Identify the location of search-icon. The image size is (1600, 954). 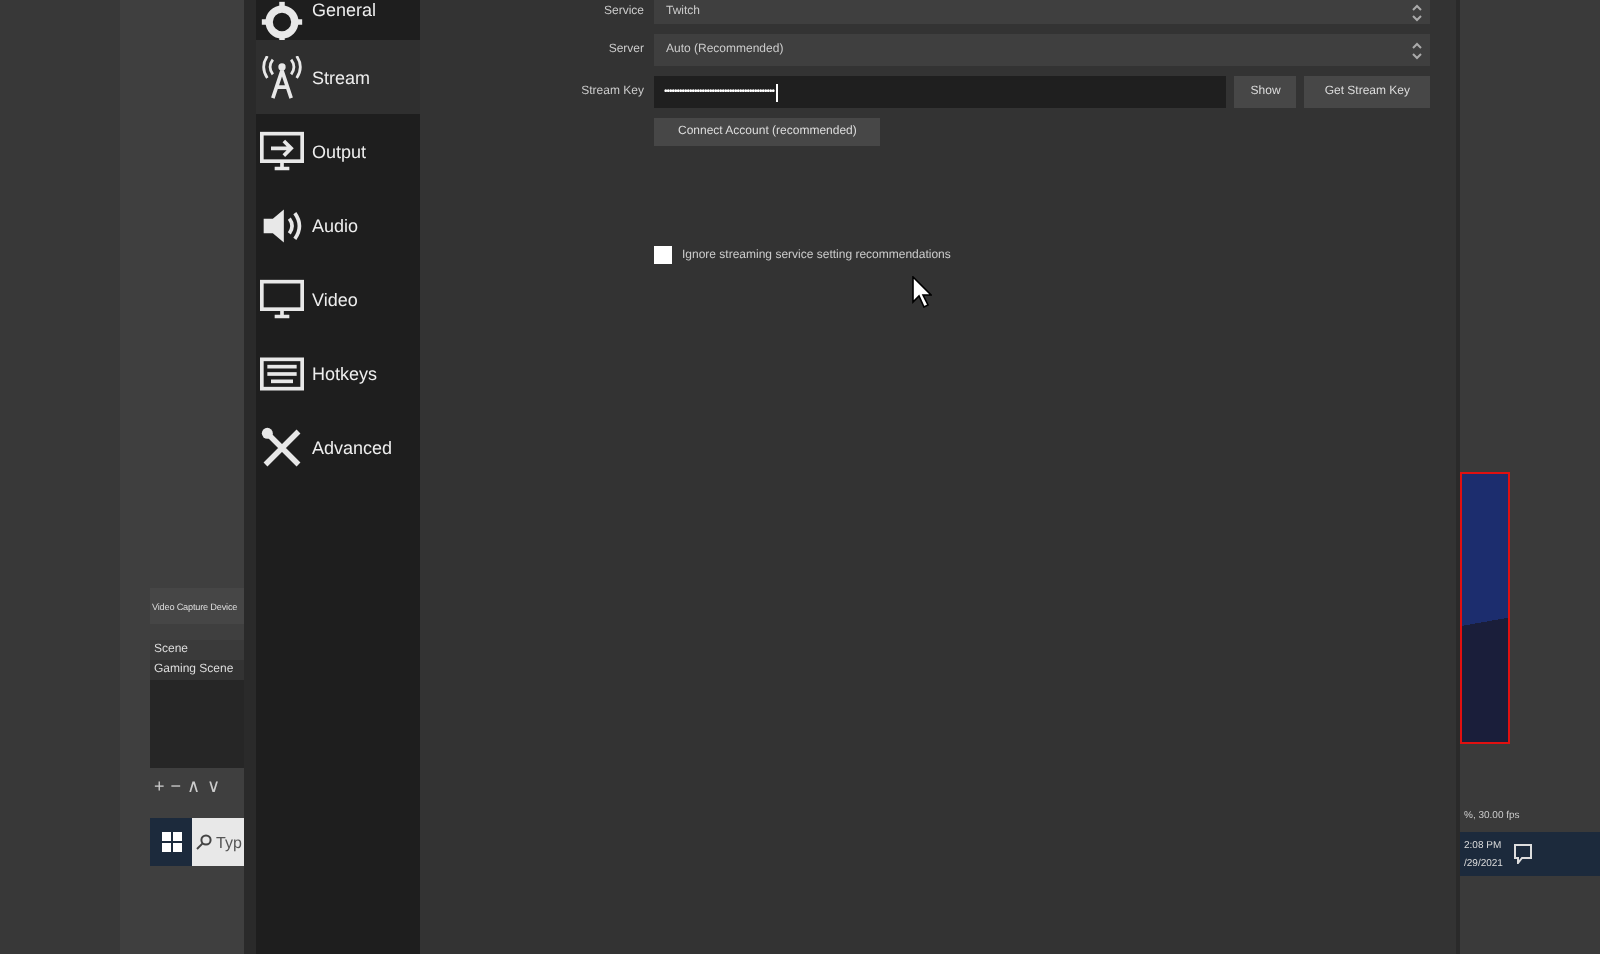
(204, 842).